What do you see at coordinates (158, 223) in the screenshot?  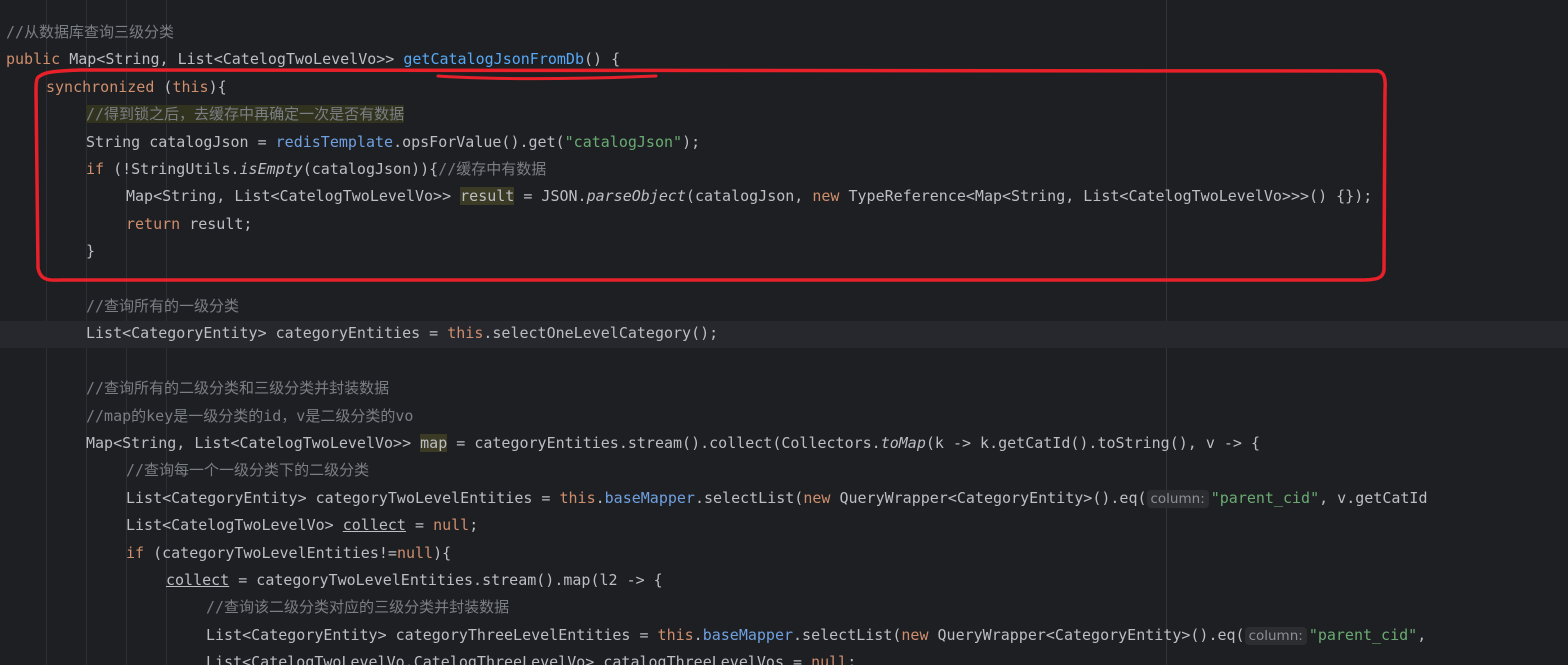 I see `code-token: return` at bounding box center [158, 223].